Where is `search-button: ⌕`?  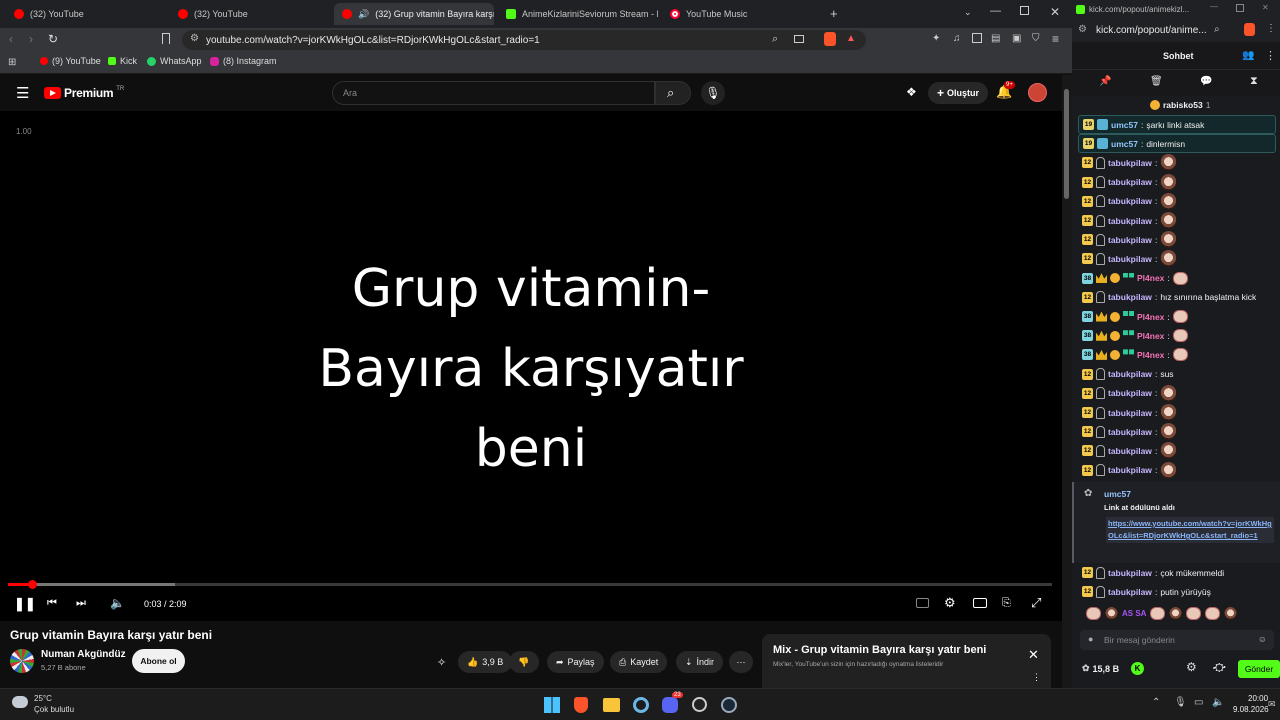
search-button: ⌕ is located at coordinates (673, 93).